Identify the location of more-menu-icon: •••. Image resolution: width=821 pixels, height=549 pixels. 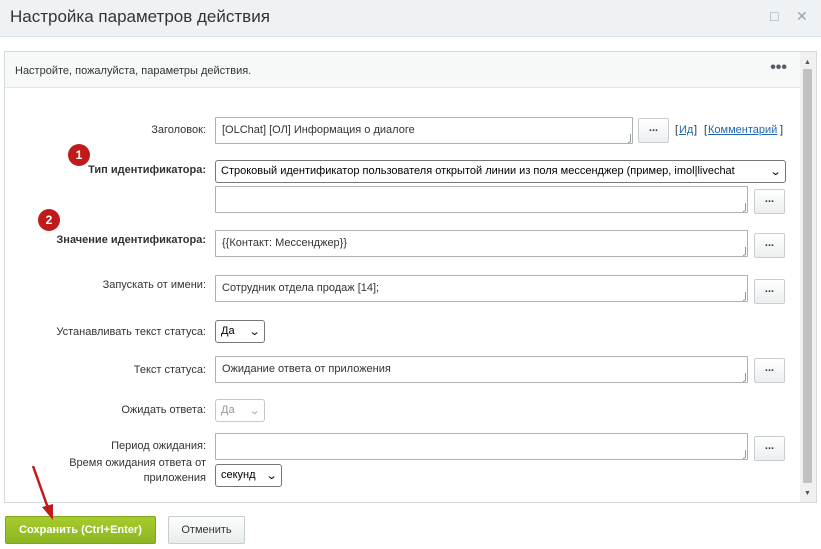
(778, 68).